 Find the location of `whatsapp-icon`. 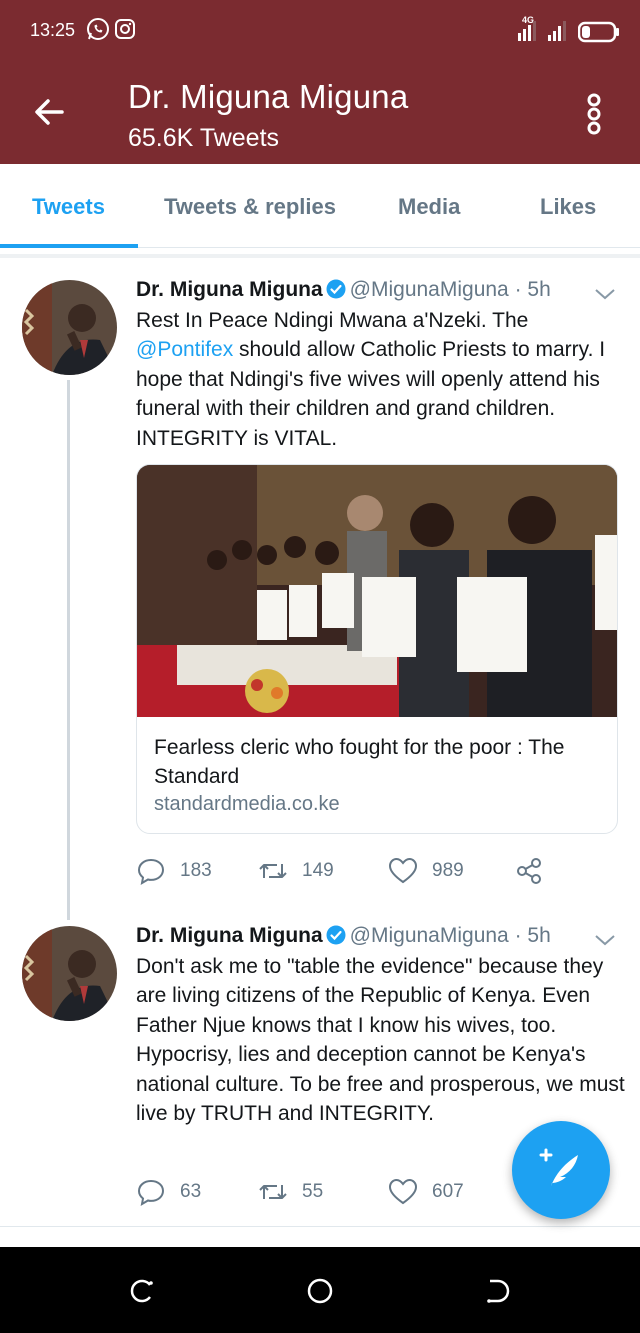

whatsapp-icon is located at coordinates (98, 29).